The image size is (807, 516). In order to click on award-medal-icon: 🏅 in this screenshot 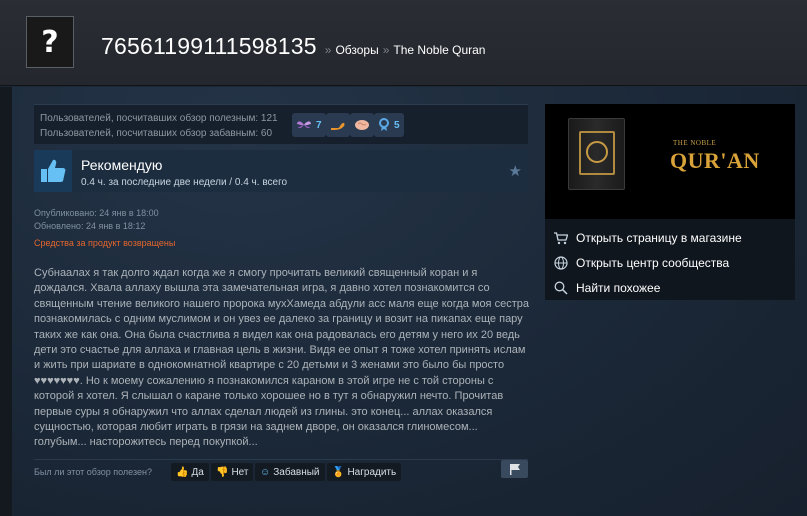, I will do `click(338, 472)`.